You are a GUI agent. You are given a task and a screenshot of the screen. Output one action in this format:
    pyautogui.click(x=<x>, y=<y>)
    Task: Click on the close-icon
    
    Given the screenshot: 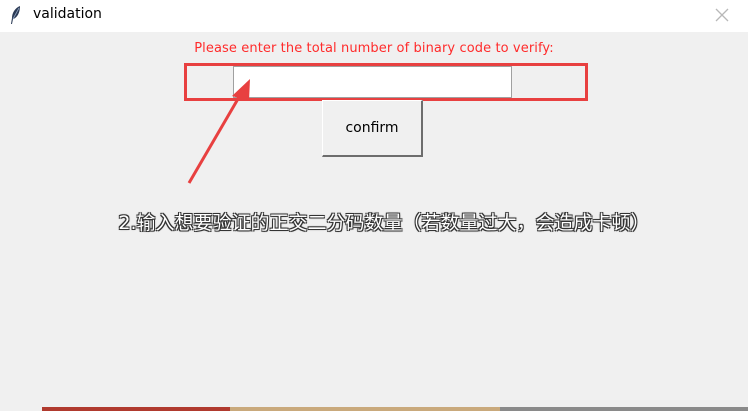 What is the action you would take?
    pyautogui.click(x=722, y=15)
    